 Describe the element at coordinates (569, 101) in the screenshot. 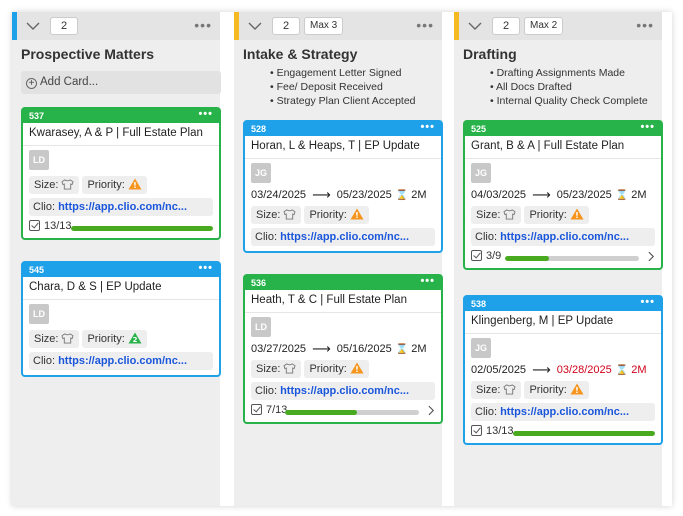

I see `column-checklist-item: Internal Quality Check Complete` at that location.